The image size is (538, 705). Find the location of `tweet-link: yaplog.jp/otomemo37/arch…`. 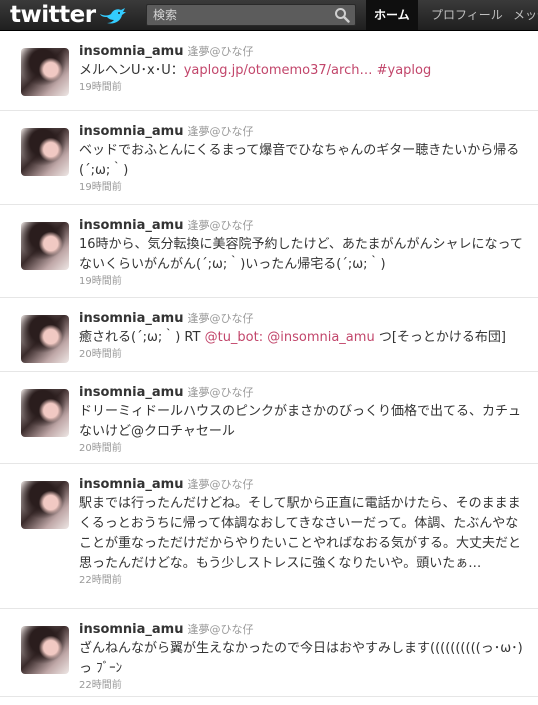

tweet-link: yaplog.jp/otomemo37/arch… is located at coordinates (278, 70).